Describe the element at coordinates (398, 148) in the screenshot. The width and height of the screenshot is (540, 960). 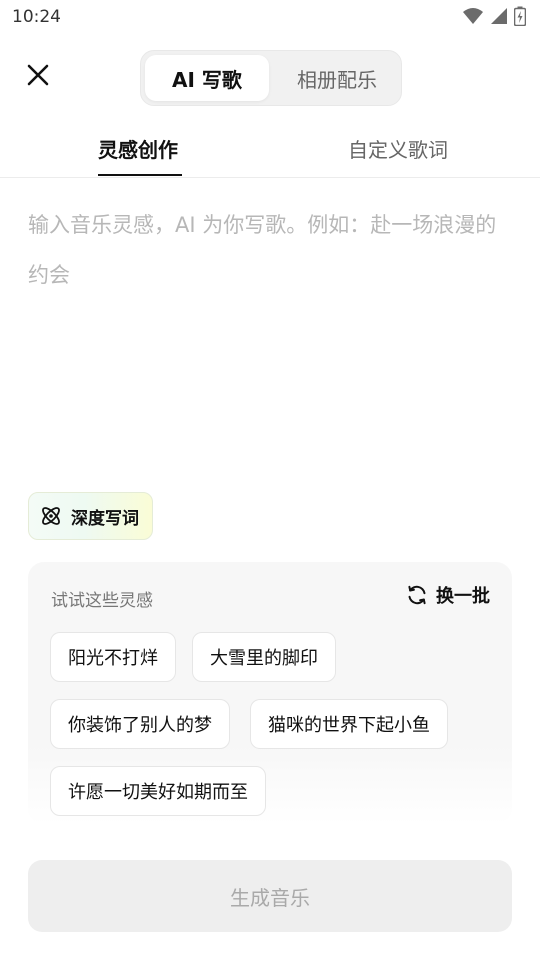
I see `tab-custom-lyrics: 自定义歌词` at that location.